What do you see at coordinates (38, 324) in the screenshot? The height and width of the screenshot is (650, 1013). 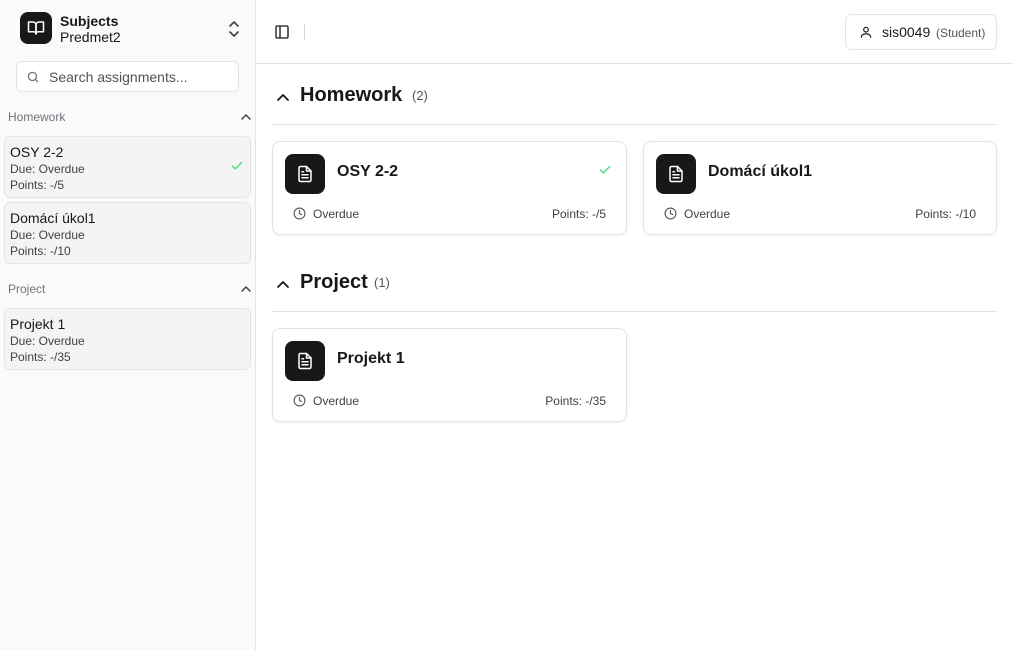 I see `sidebar-assignment-name: Projekt 1` at bounding box center [38, 324].